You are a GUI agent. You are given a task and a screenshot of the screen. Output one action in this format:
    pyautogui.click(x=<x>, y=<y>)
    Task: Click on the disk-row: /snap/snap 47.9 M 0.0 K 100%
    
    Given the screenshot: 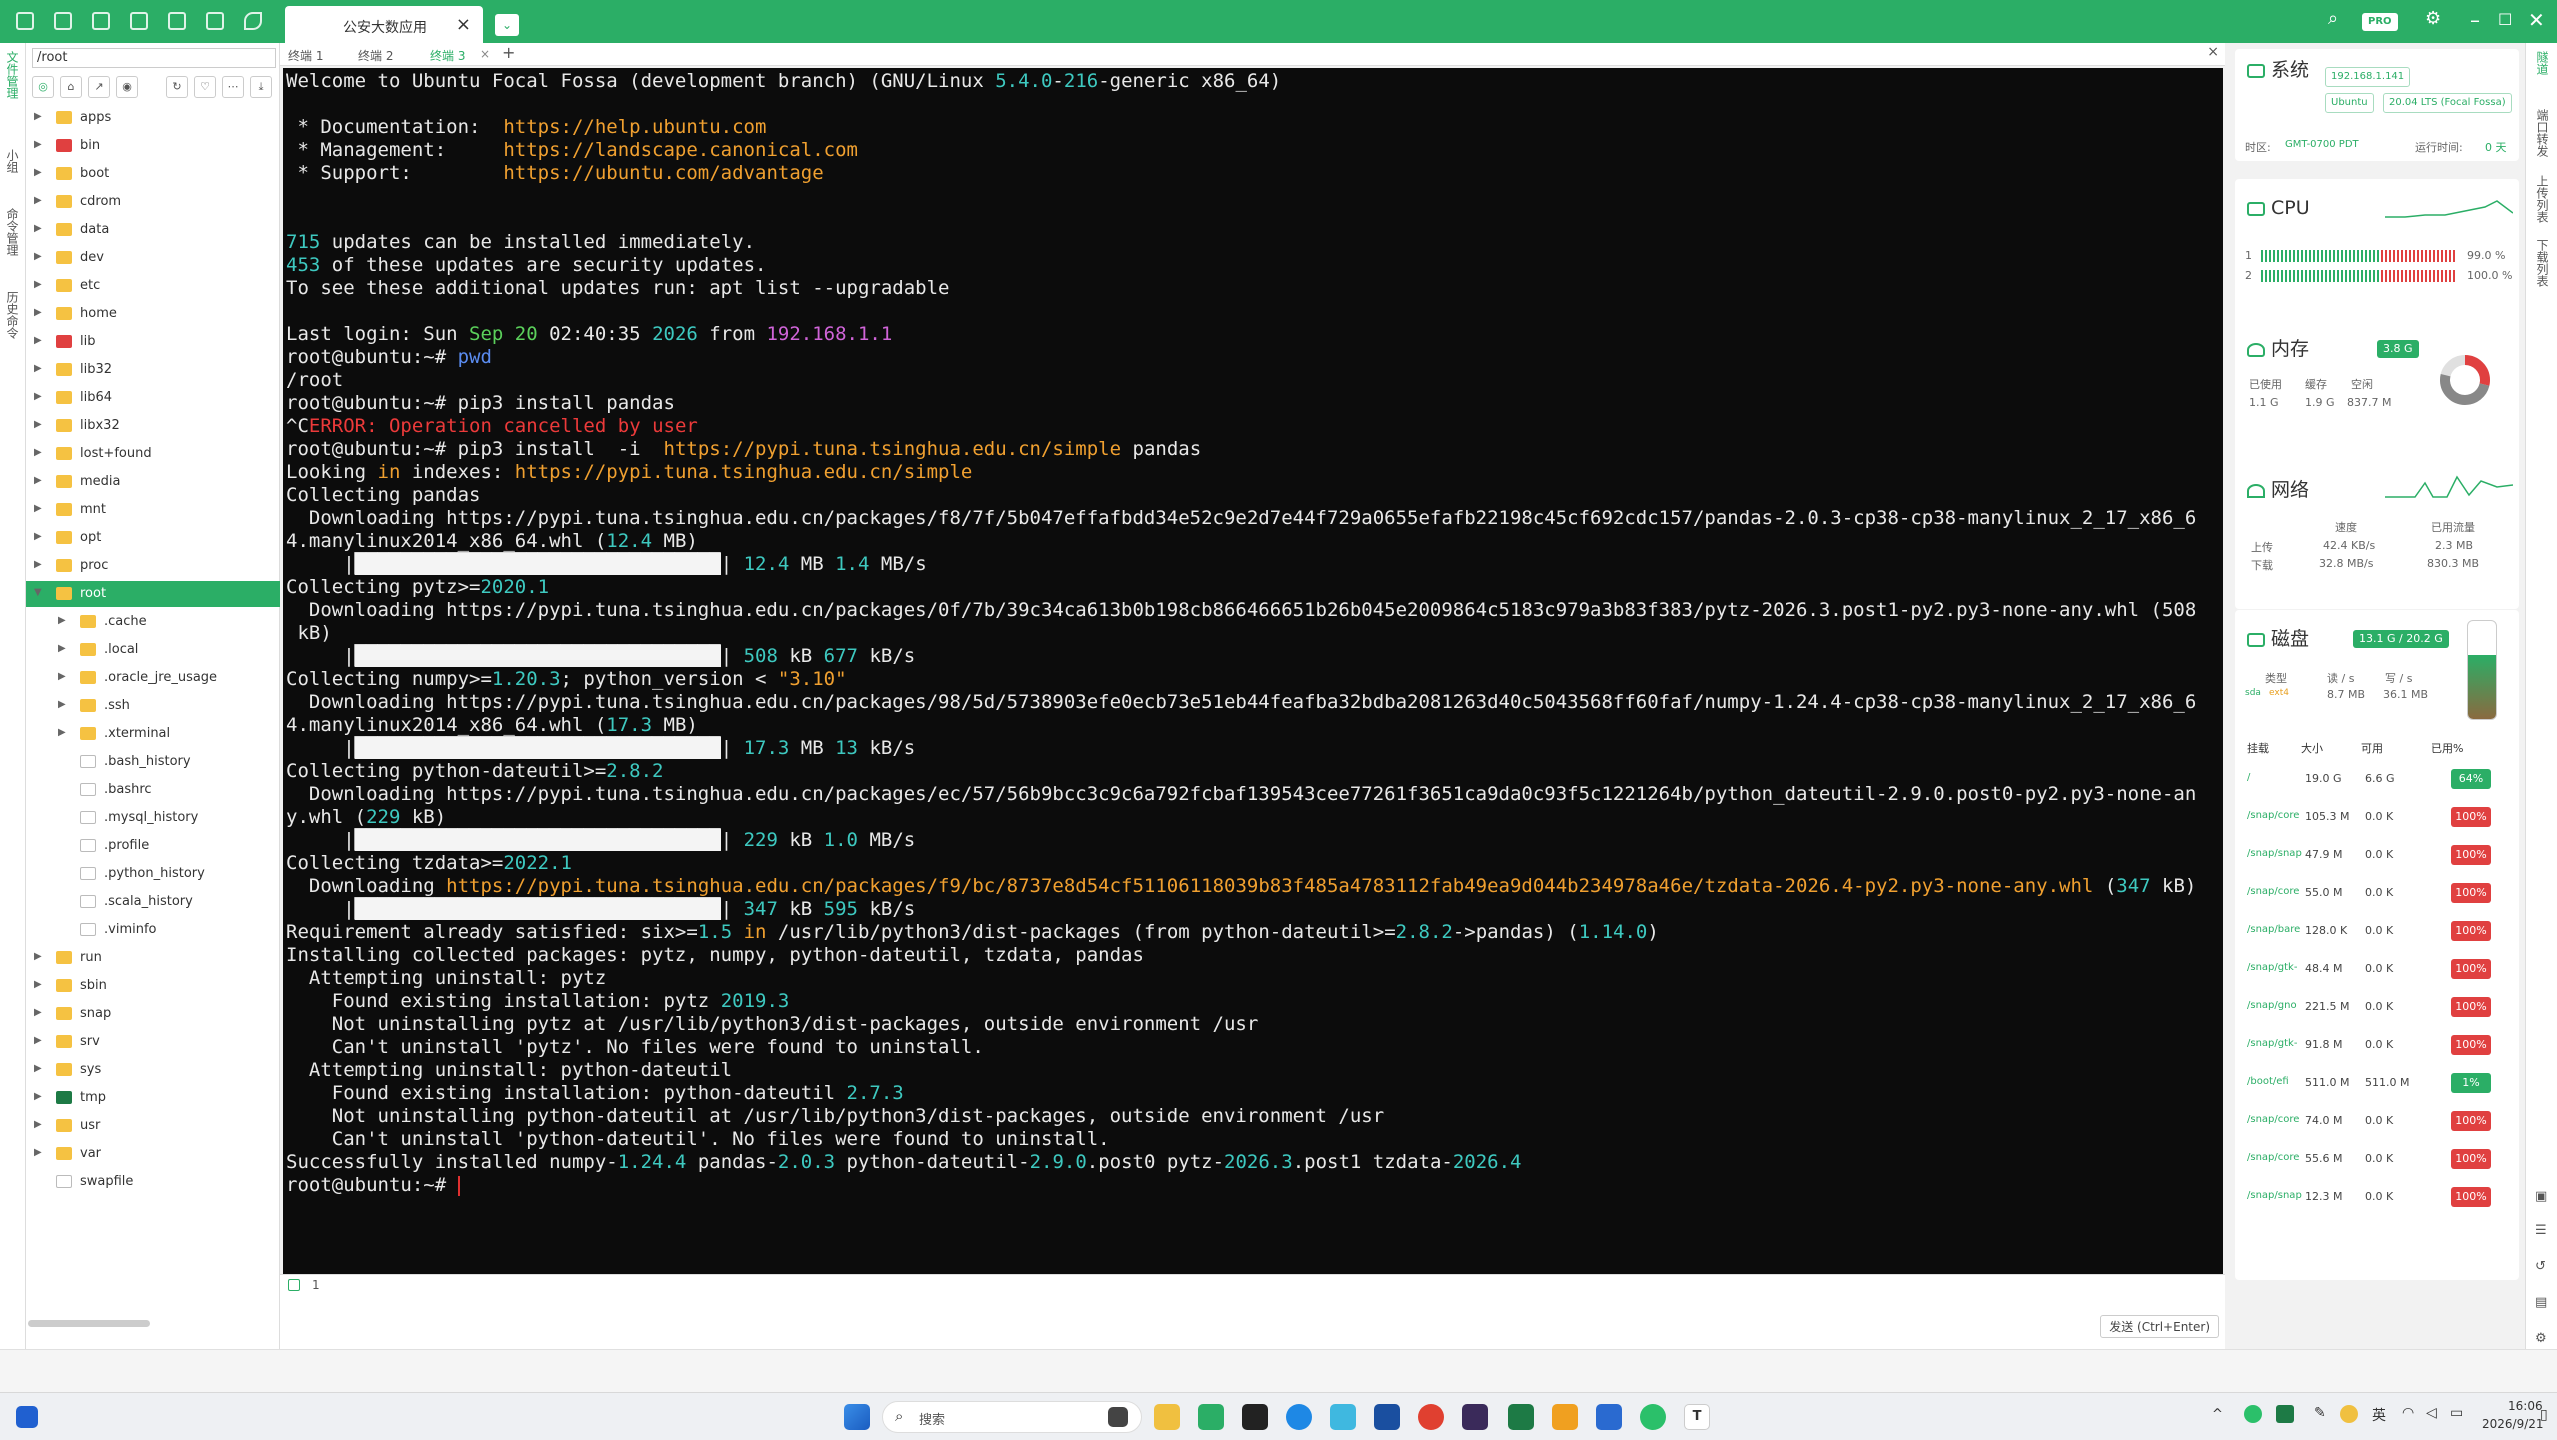 What is the action you would take?
    pyautogui.click(x=2377, y=855)
    